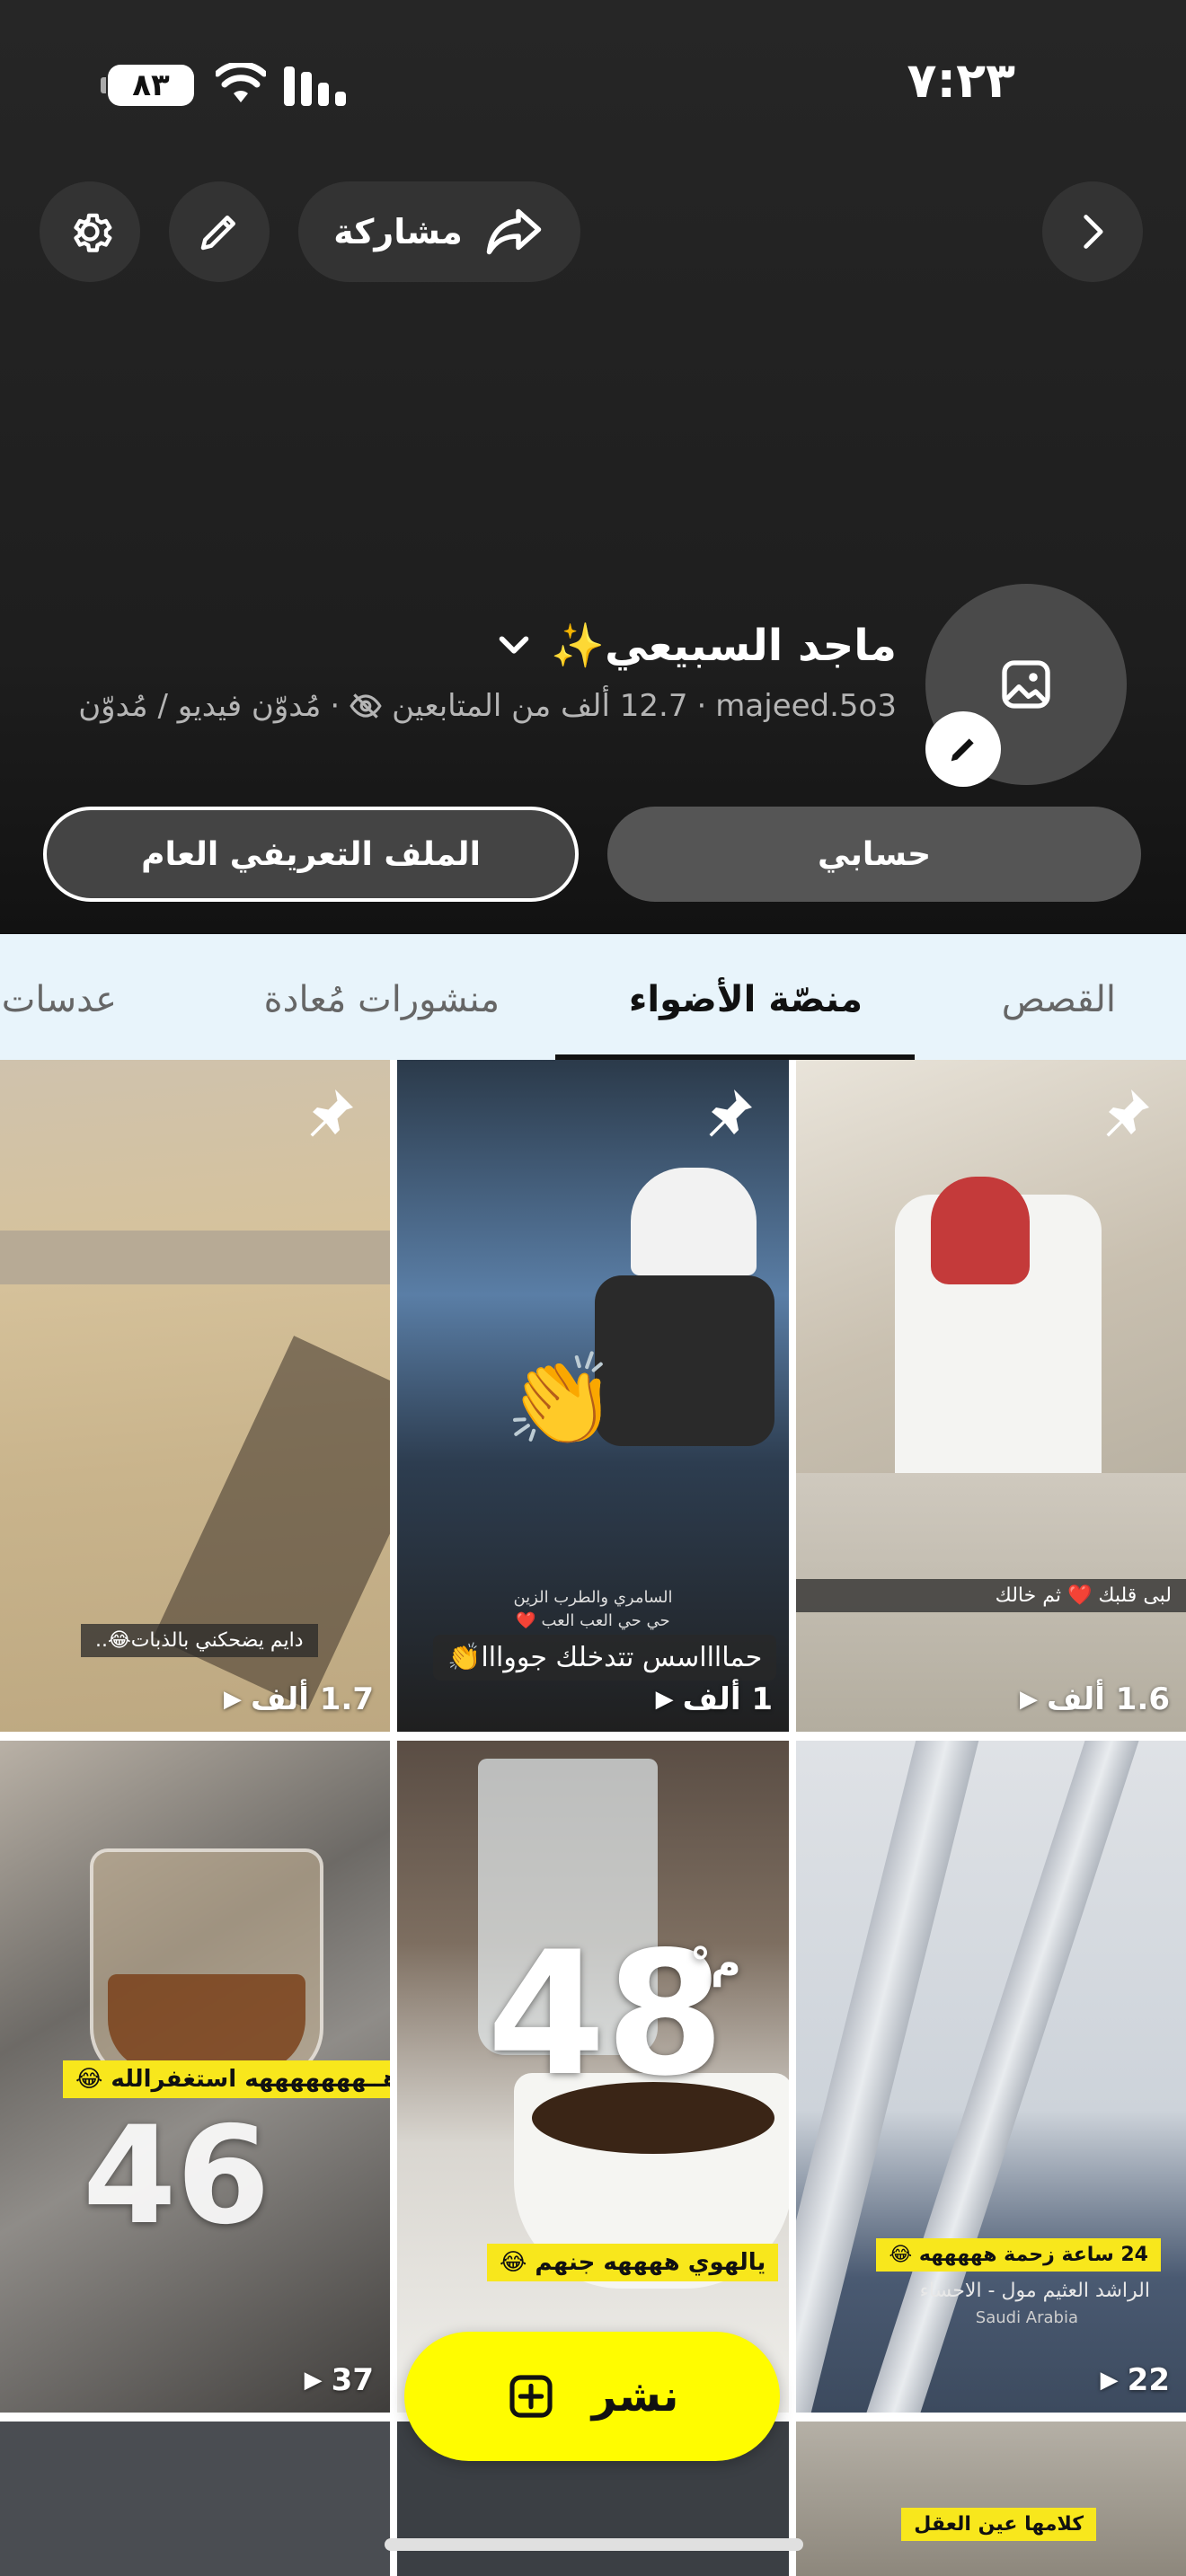  I want to click on headscarf, so click(980, 1230).